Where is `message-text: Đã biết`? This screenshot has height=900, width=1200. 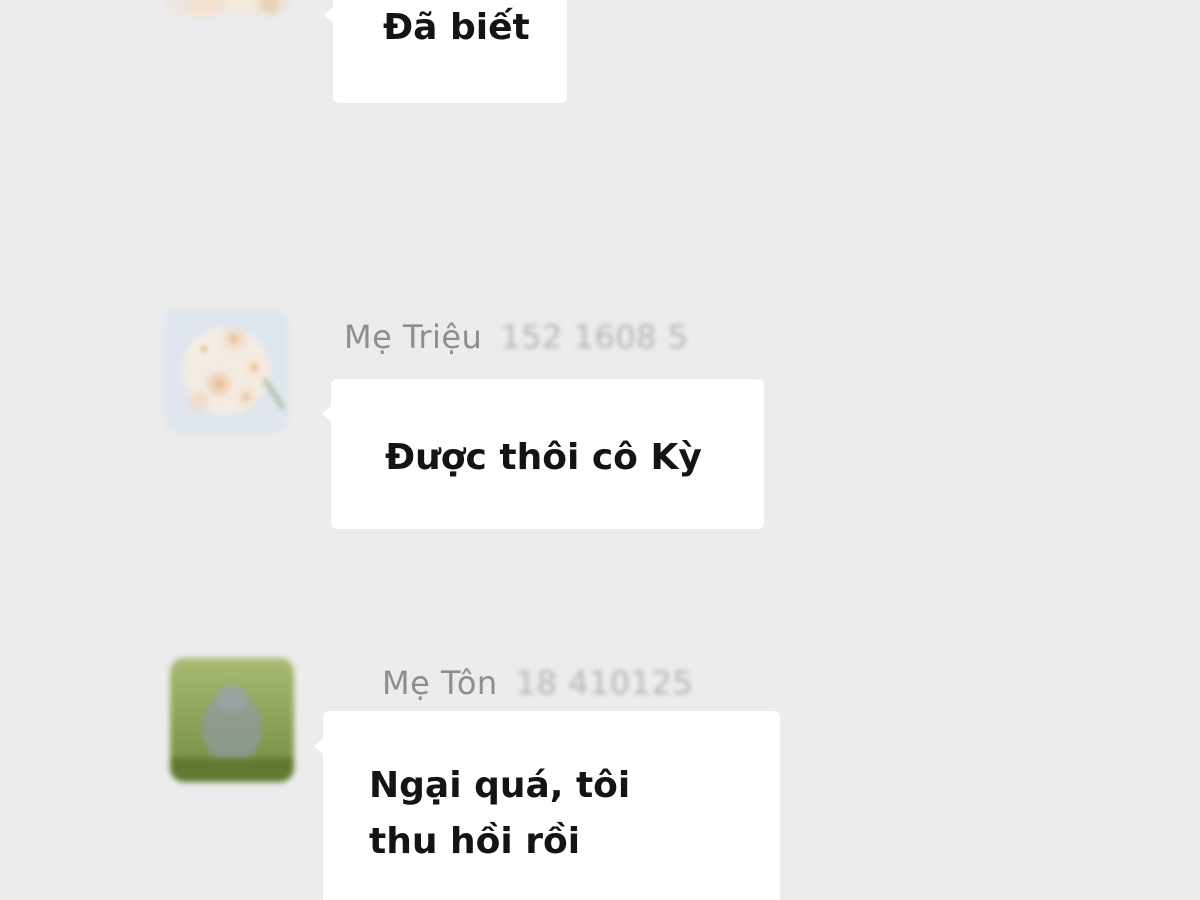
message-text: Đã biết is located at coordinates (456, 27).